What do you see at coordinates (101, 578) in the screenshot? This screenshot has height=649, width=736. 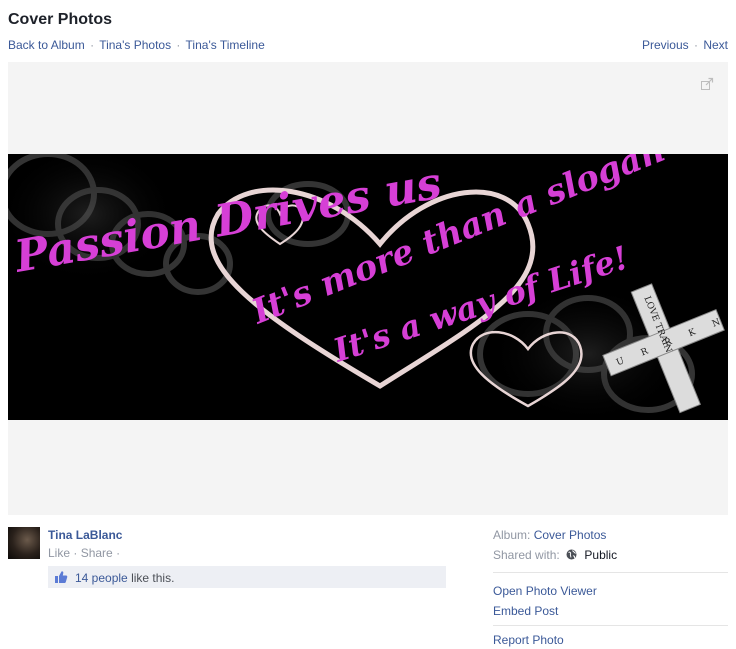 I see `likes-count-link: 14 people` at bounding box center [101, 578].